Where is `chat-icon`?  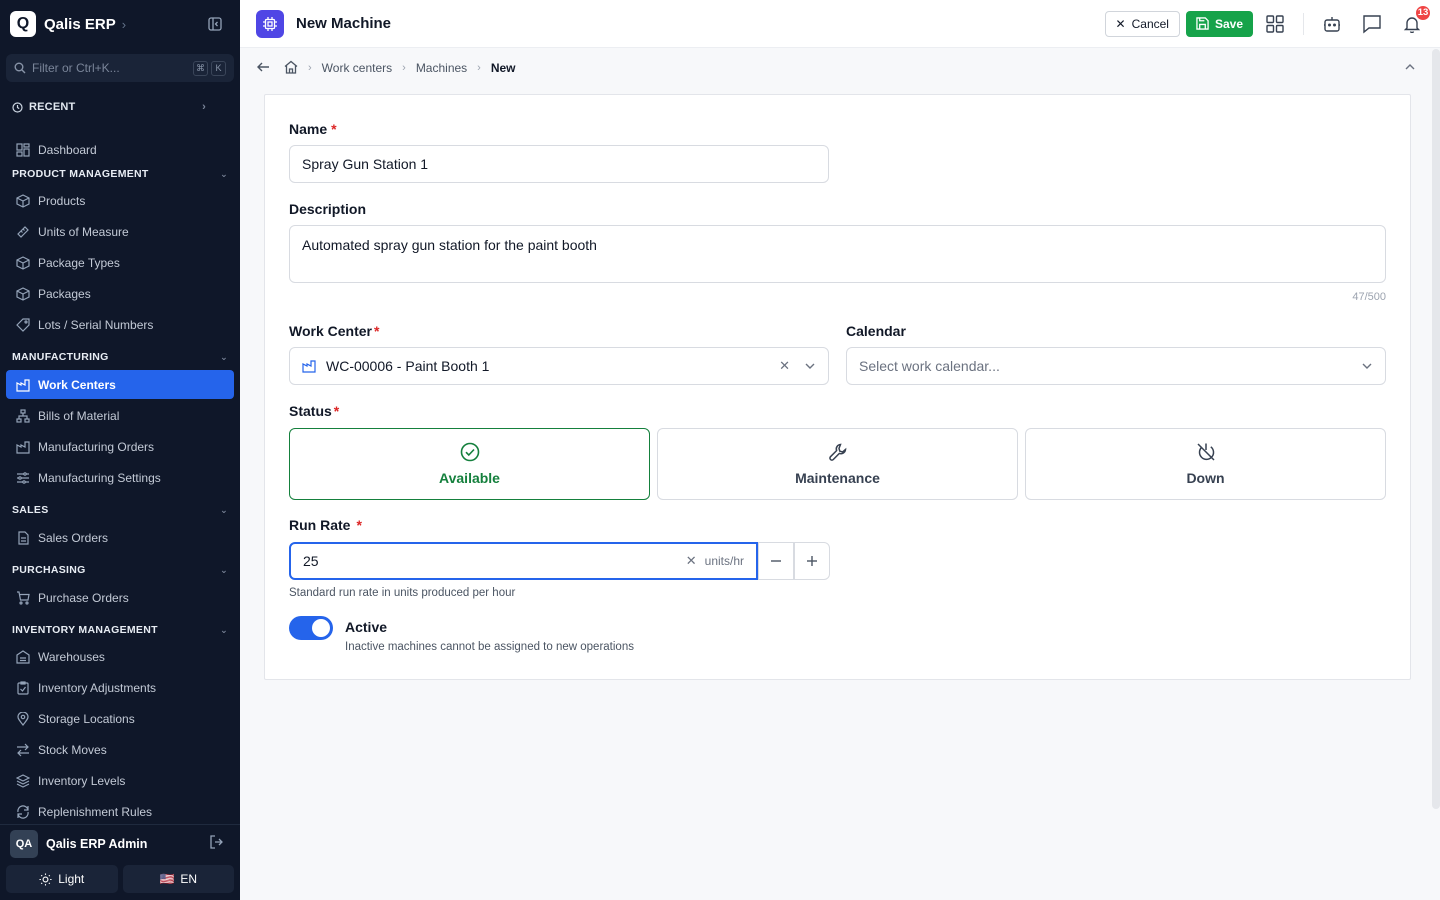
chat-icon is located at coordinates (1372, 24).